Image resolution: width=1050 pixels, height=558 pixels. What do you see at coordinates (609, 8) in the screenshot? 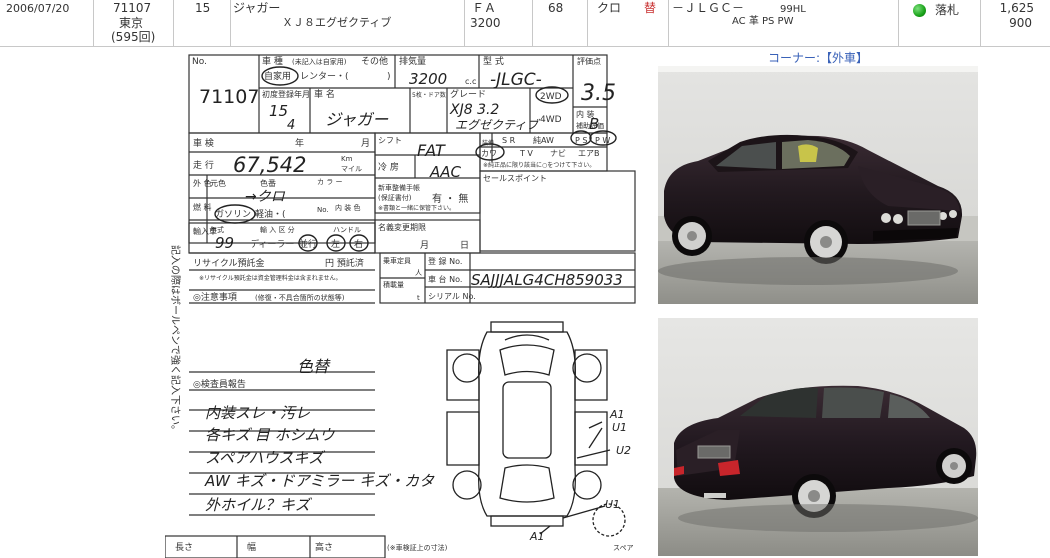
I see `color: クロ` at bounding box center [609, 8].